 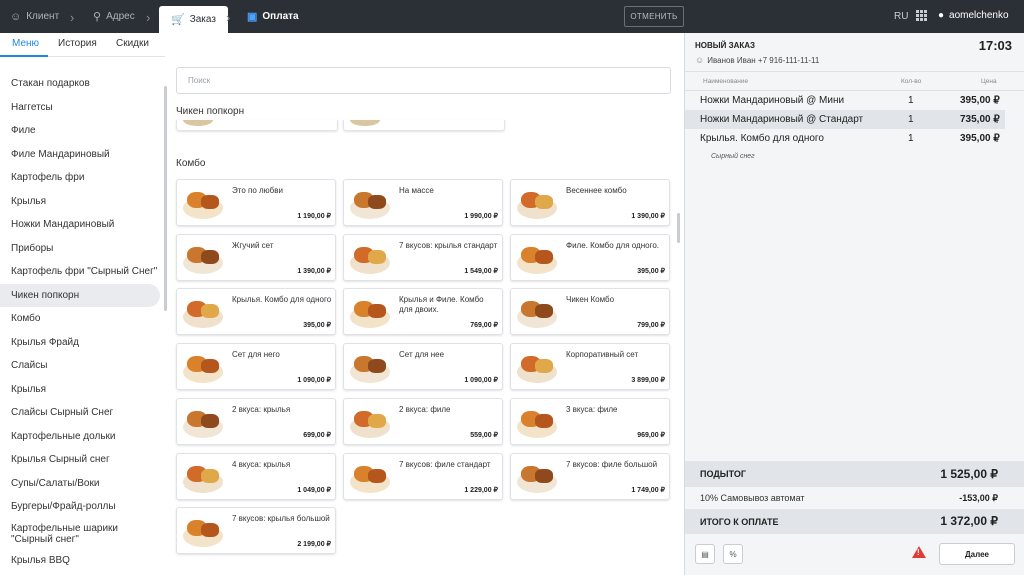 I want to click on language-switch: RU, so click(x=901, y=16).